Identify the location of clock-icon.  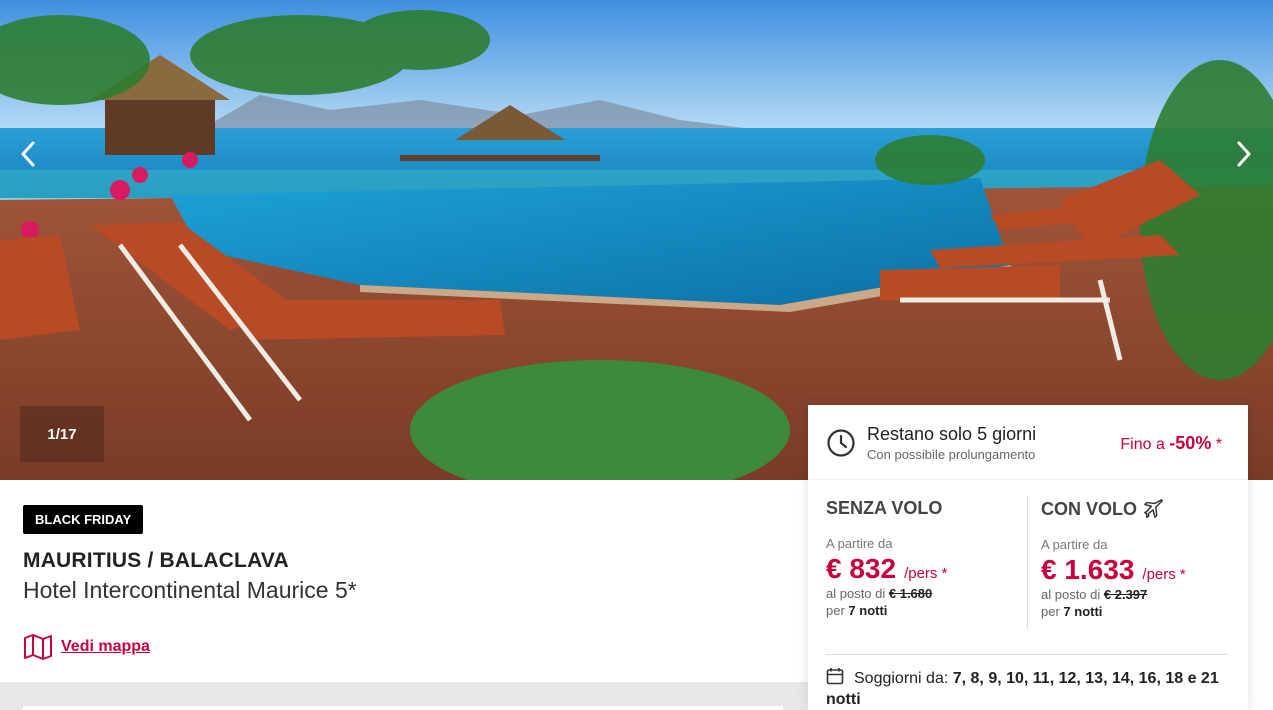
(841, 443).